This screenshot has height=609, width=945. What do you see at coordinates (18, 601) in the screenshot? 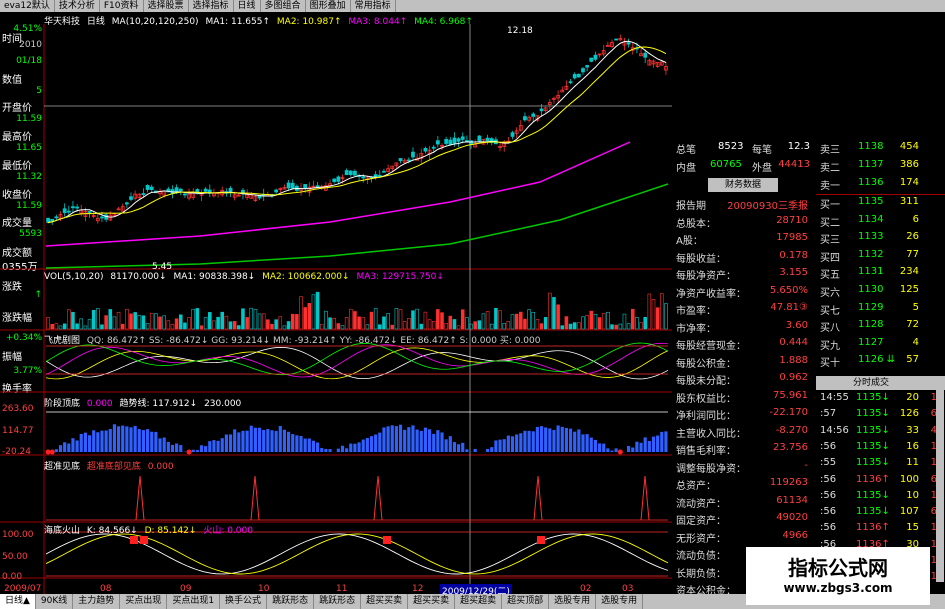
I see `formula-tab-0: 日线▲` at bounding box center [18, 601].